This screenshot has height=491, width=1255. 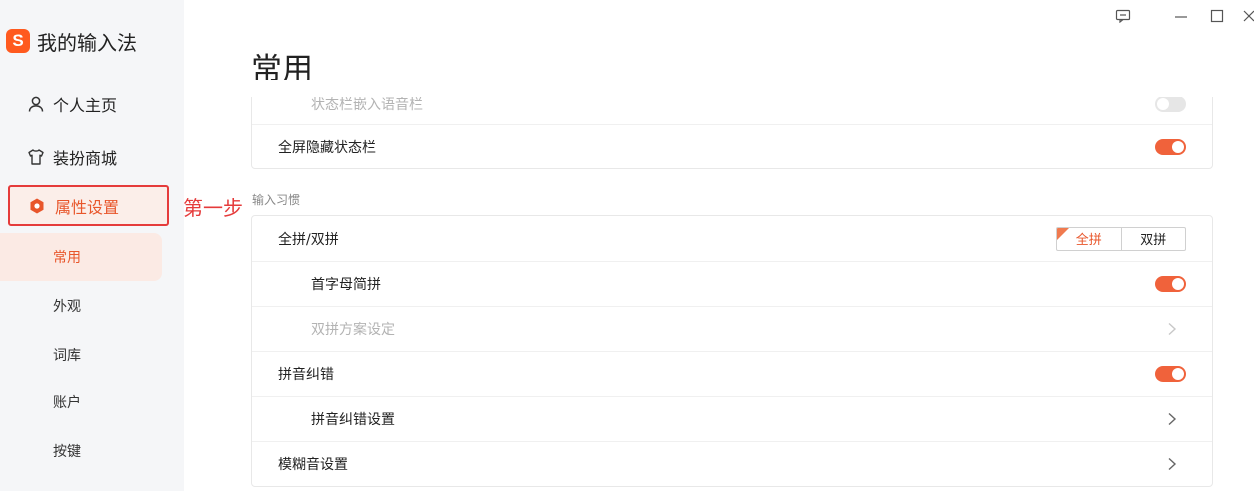 I want to click on user-icon, so click(x=36, y=104).